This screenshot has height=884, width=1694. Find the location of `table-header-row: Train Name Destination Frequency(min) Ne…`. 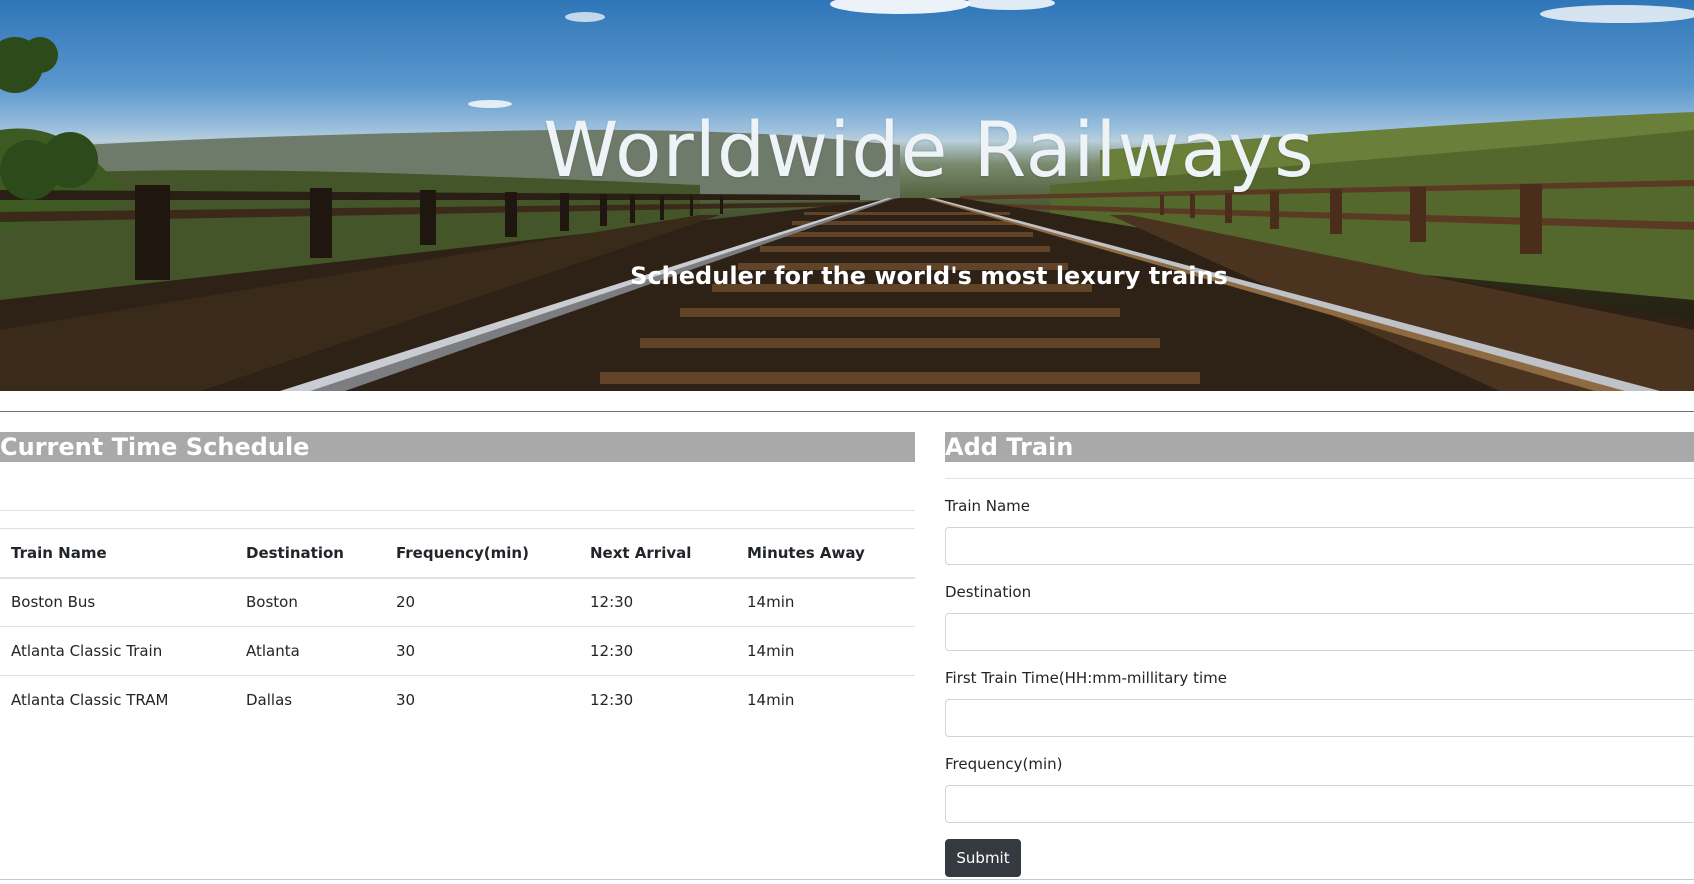

table-header-row: Train Name Destination Frequency(min) Ne… is located at coordinates (457, 553).